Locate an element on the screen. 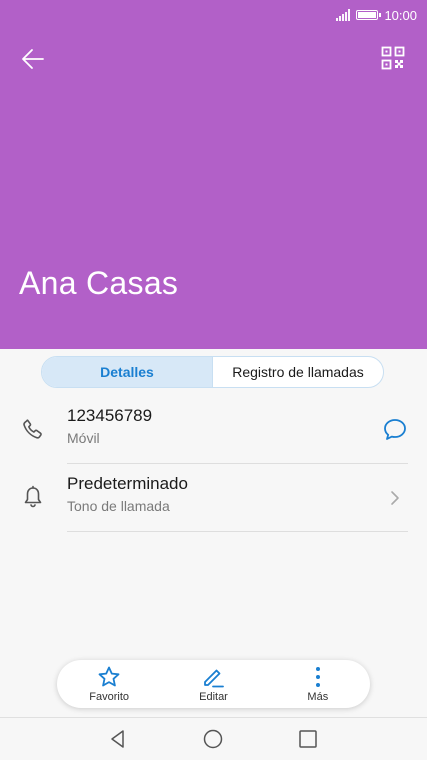 This screenshot has width=427, height=760. square-recents-icon is located at coordinates (308, 739).